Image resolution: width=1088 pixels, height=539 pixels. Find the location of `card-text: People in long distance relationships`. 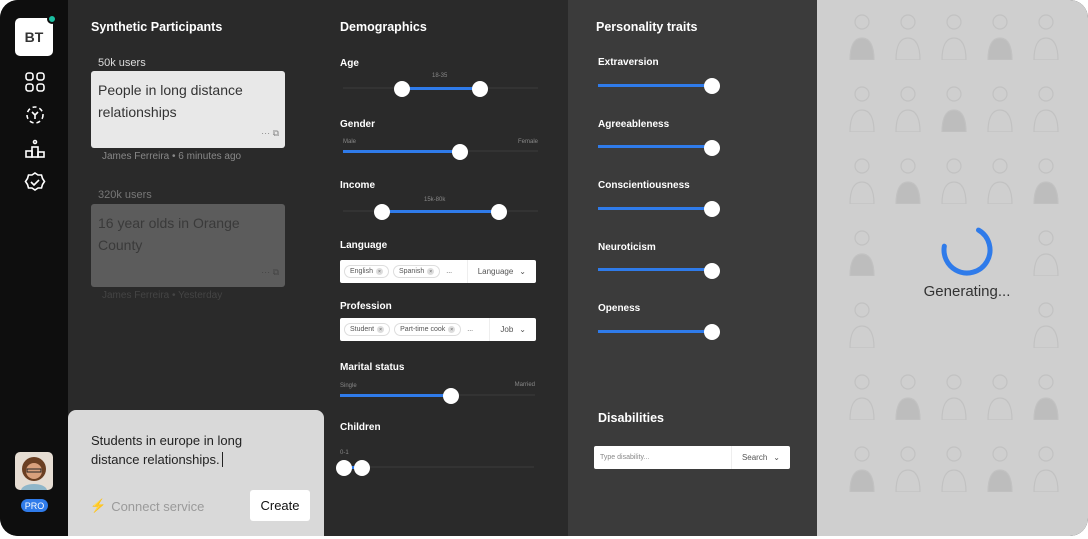

card-text: People in long distance relationships is located at coordinates (170, 101).